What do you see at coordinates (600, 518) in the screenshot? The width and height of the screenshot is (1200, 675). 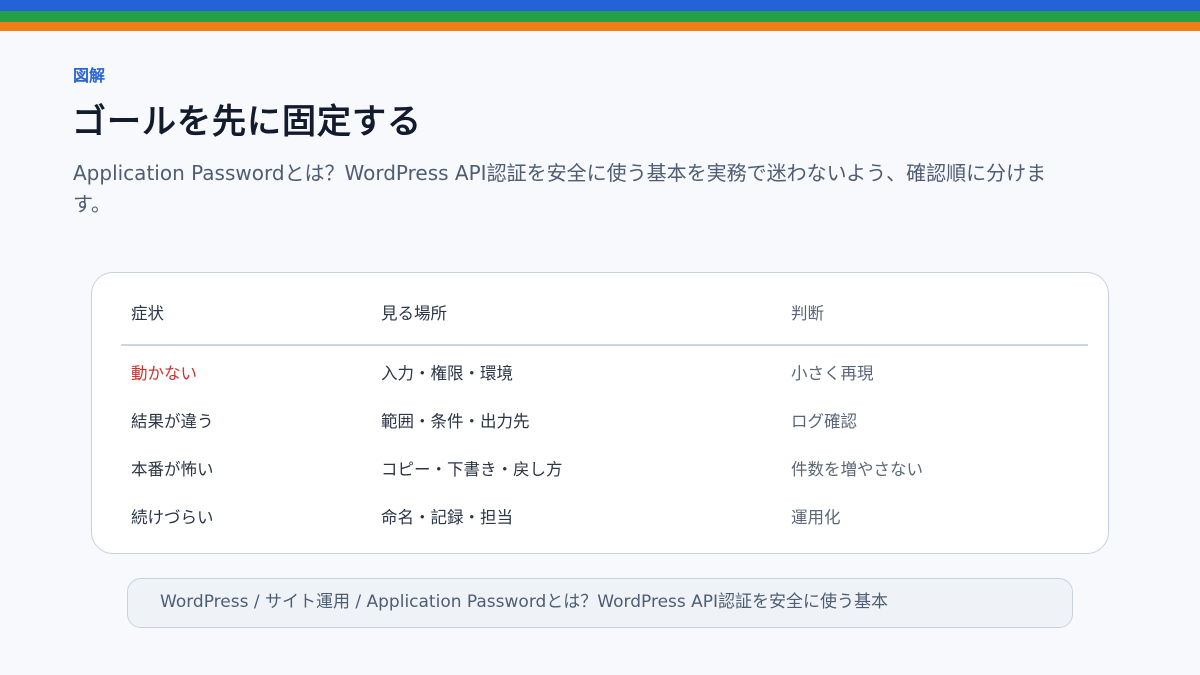 I see `table-row: 続けづらい 命名・記録・担当 運用化` at bounding box center [600, 518].